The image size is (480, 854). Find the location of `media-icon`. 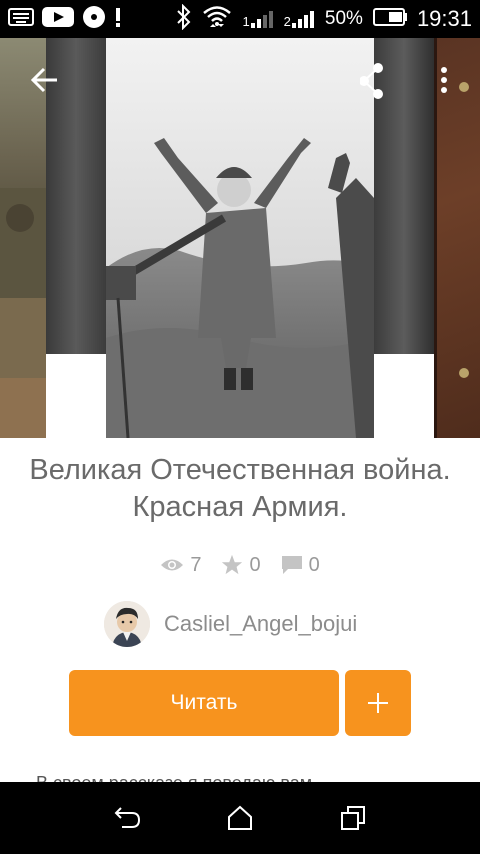

media-icon is located at coordinates (94, 19).